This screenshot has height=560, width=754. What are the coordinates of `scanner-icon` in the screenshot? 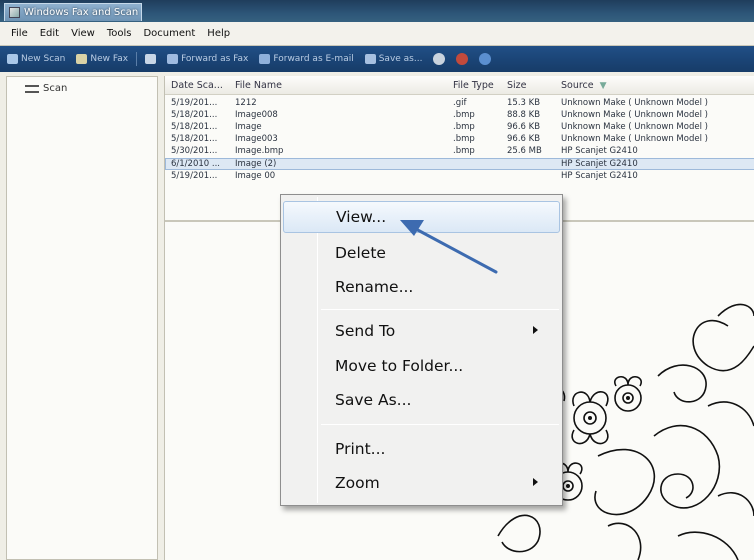 It's located at (32, 88).